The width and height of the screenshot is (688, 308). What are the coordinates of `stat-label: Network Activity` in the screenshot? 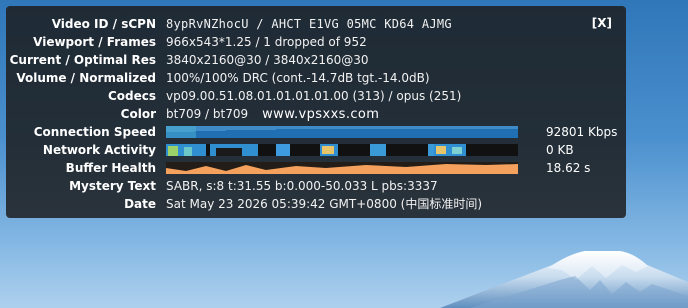 It's located at (99, 150).